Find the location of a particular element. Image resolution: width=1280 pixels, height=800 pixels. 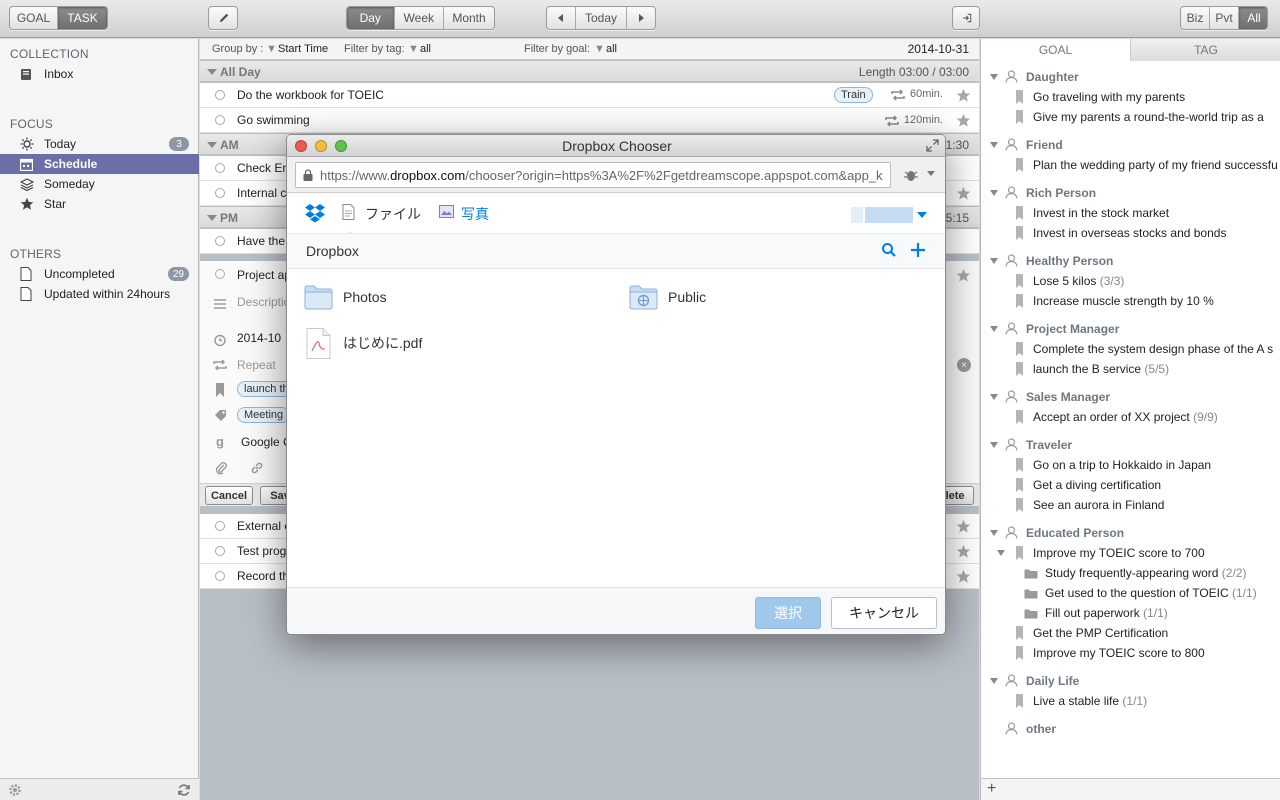

zoom-window-button is located at coordinates (341, 146).